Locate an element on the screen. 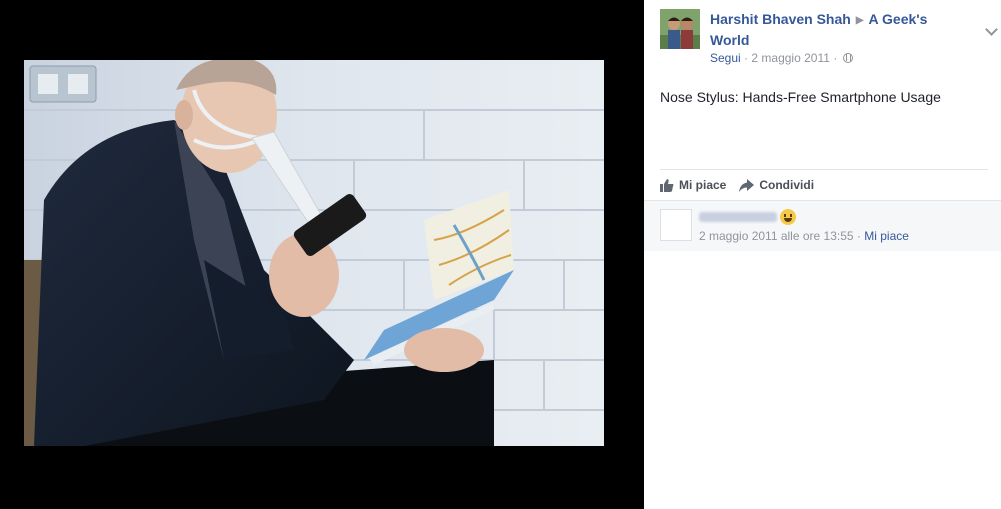  comment-meta: 2 maggio 2011 alle ore 13:55 · Mi piace is located at coordinates (804, 236).